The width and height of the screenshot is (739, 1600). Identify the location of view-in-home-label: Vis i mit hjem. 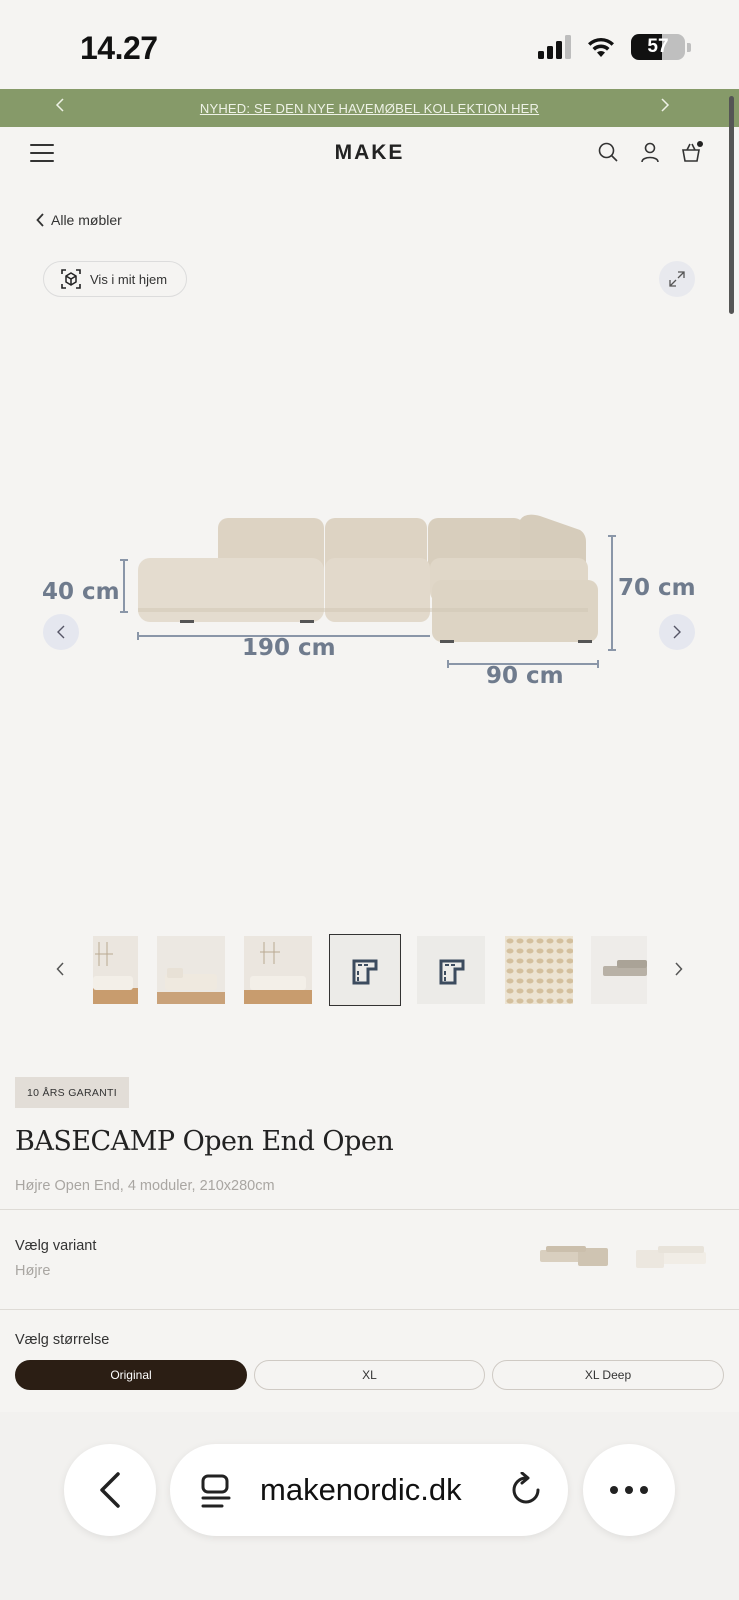
(129, 279).